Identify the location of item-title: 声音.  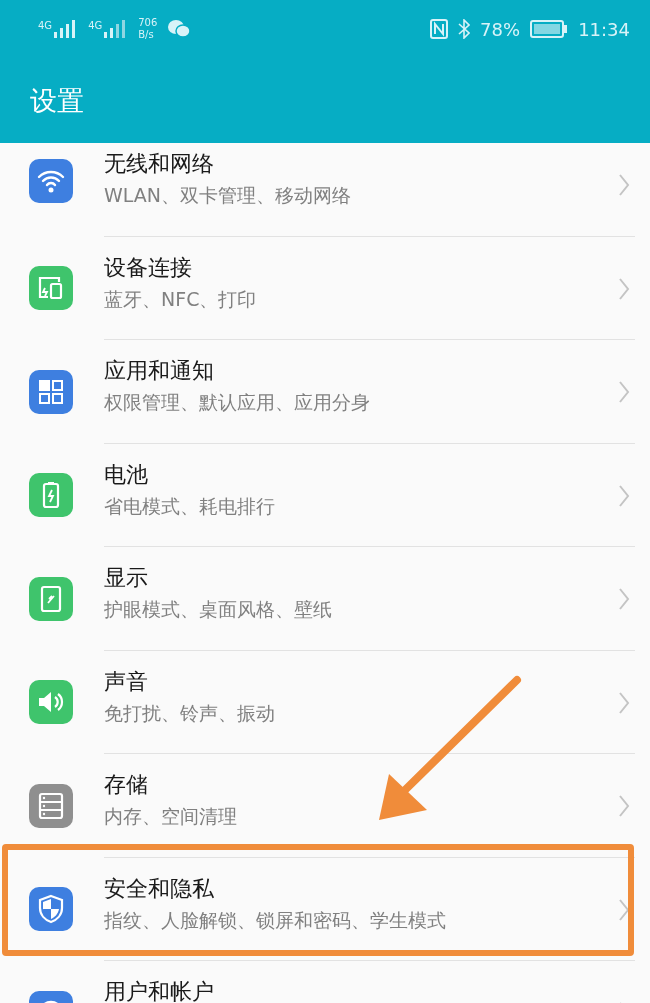
(126, 681).